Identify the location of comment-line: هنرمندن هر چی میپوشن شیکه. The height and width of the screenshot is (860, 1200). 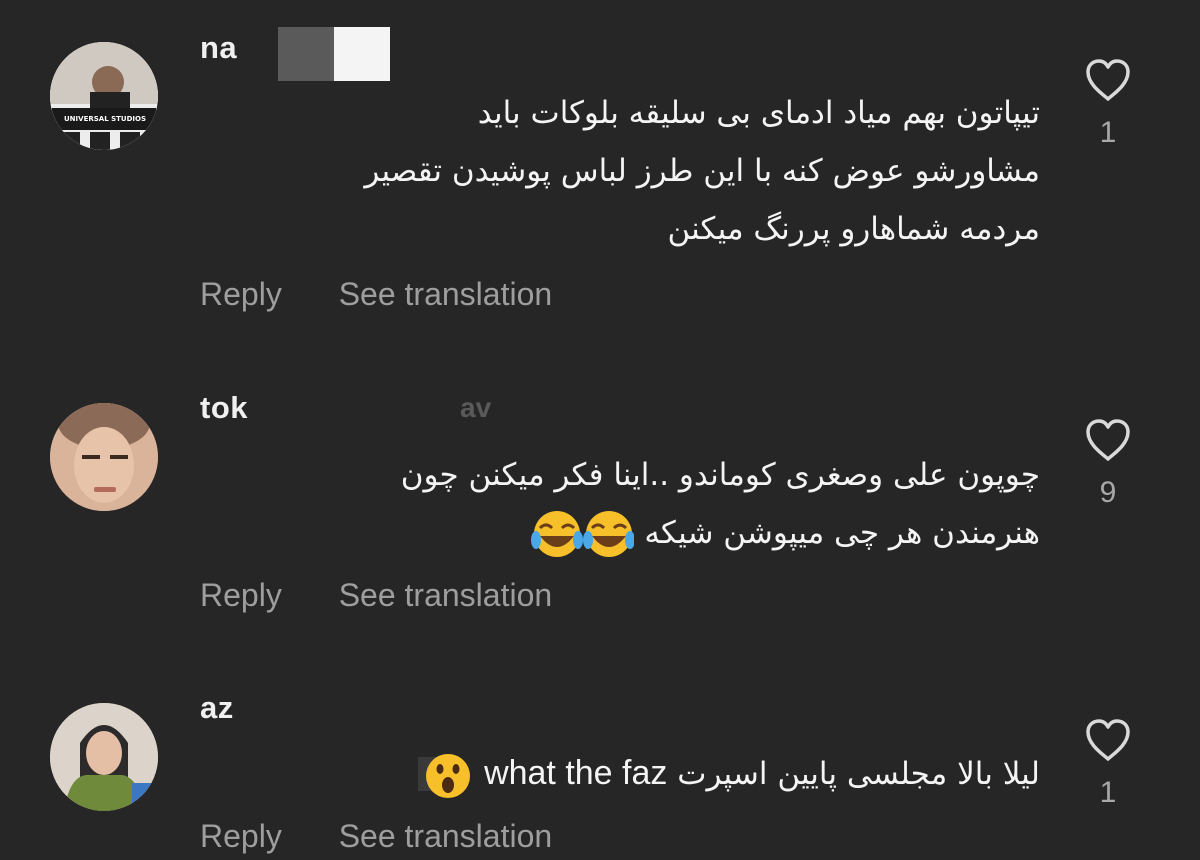
(842, 533).